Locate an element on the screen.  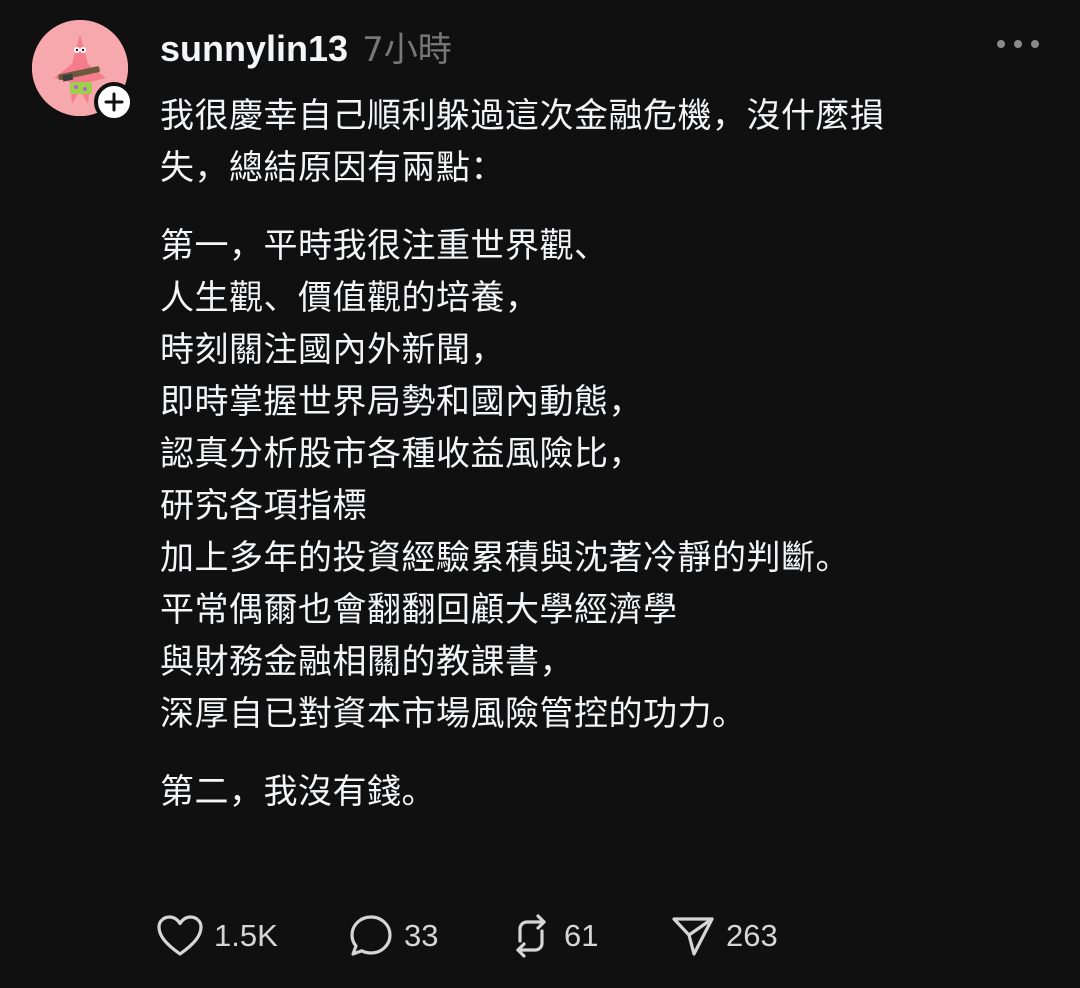
action-bar: 1.5K 33 61 263 is located at coordinates (483, 936).